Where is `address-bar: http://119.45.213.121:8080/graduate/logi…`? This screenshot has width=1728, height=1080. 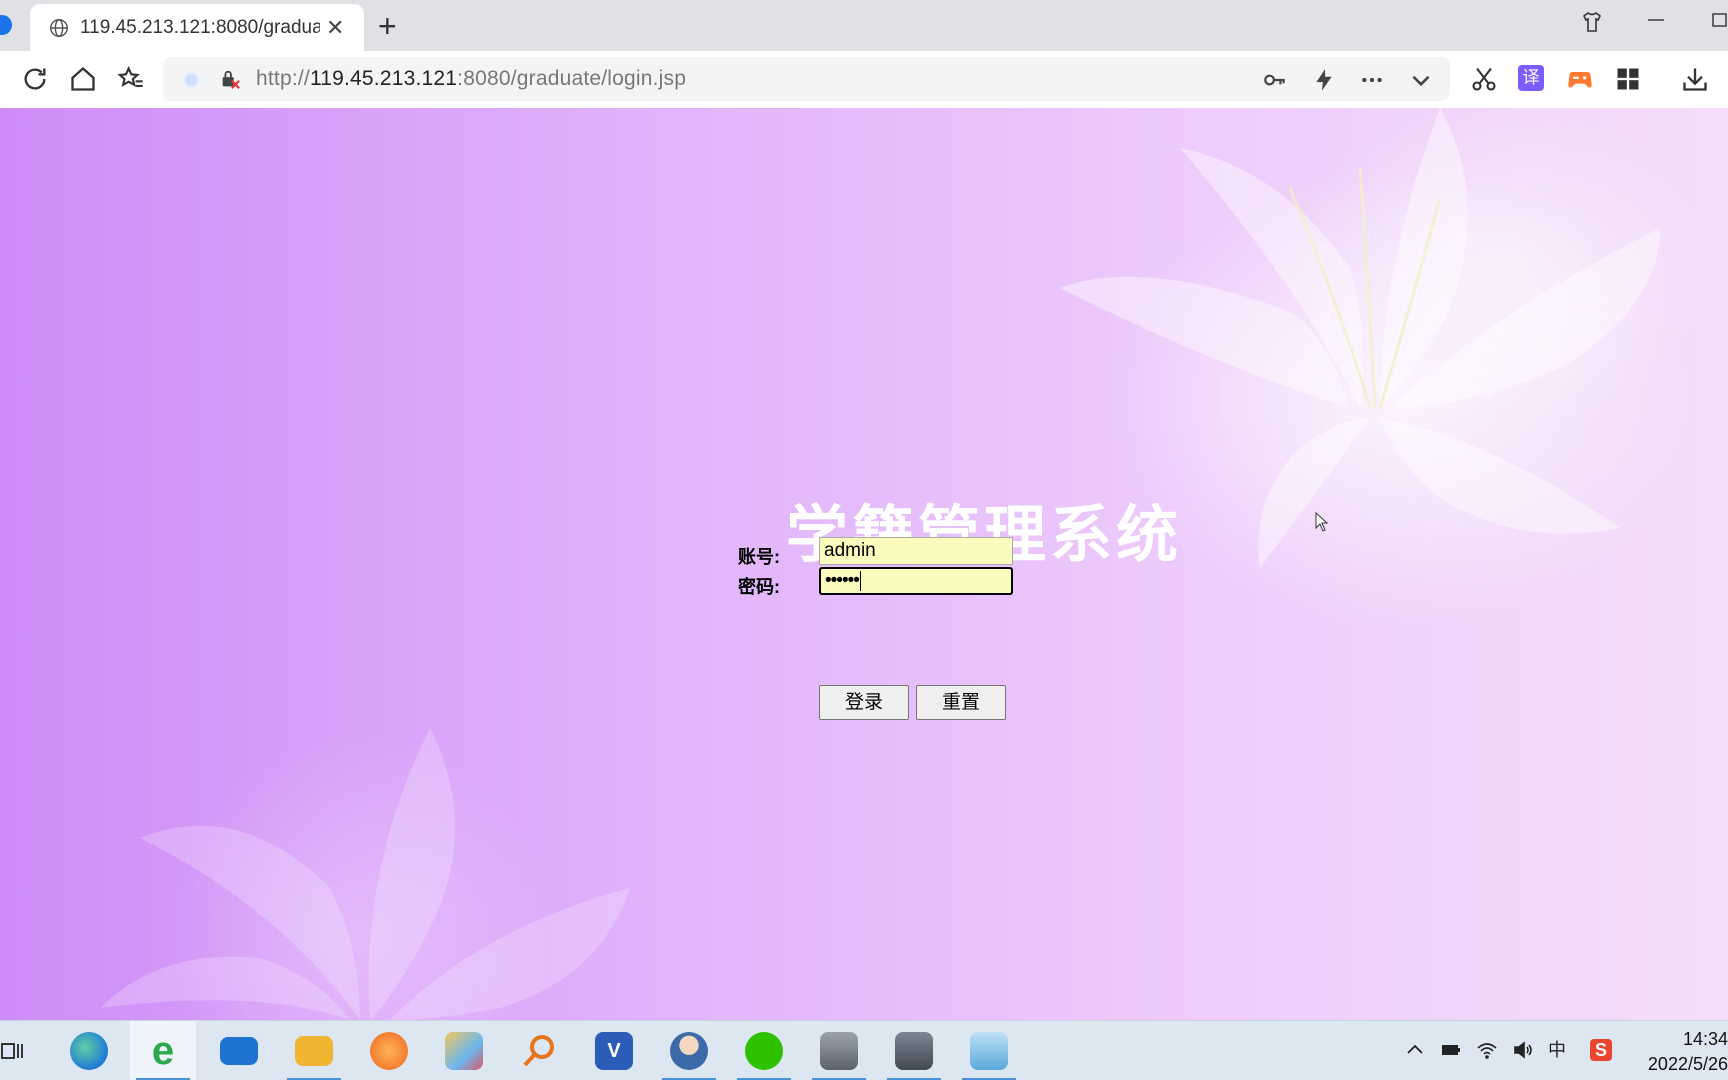 address-bar: http://119.45.213.121:8080/graduate/logi… is located at coordinates (806, 79).